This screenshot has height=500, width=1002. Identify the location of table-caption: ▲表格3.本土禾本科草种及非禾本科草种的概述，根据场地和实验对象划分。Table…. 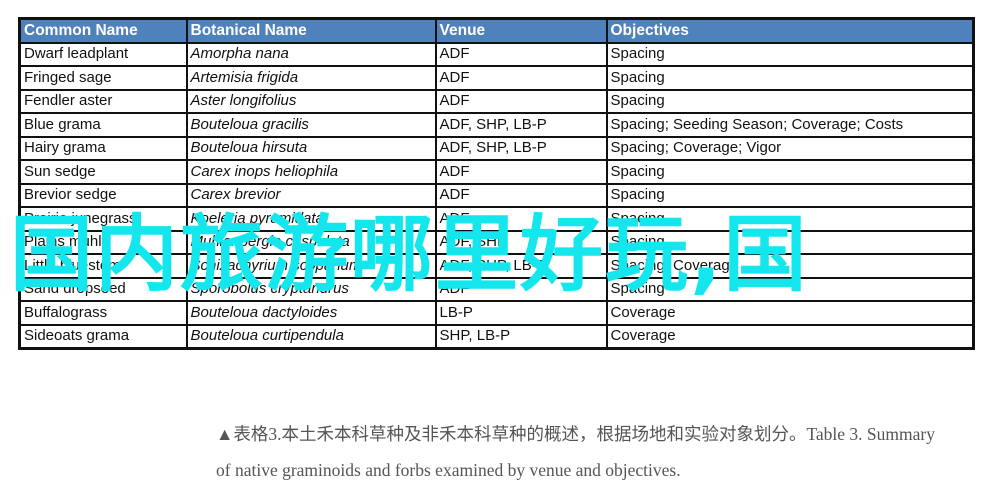
(601, 452).